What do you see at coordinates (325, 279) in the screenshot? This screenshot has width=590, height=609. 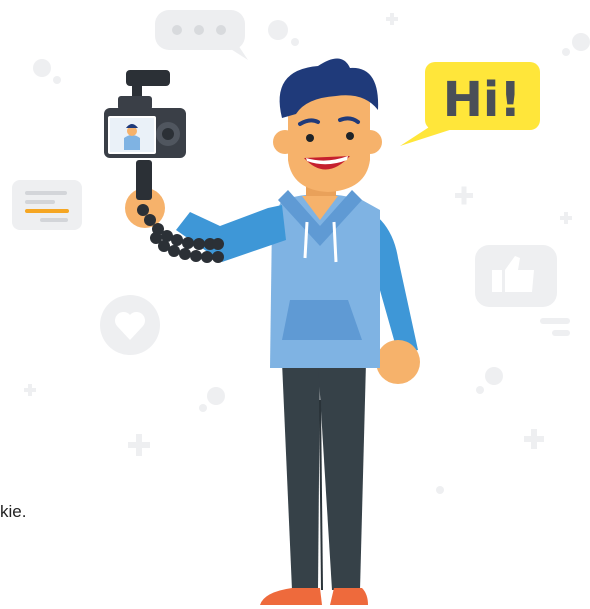 I see `hoodie` at bounding box center [325, 279].